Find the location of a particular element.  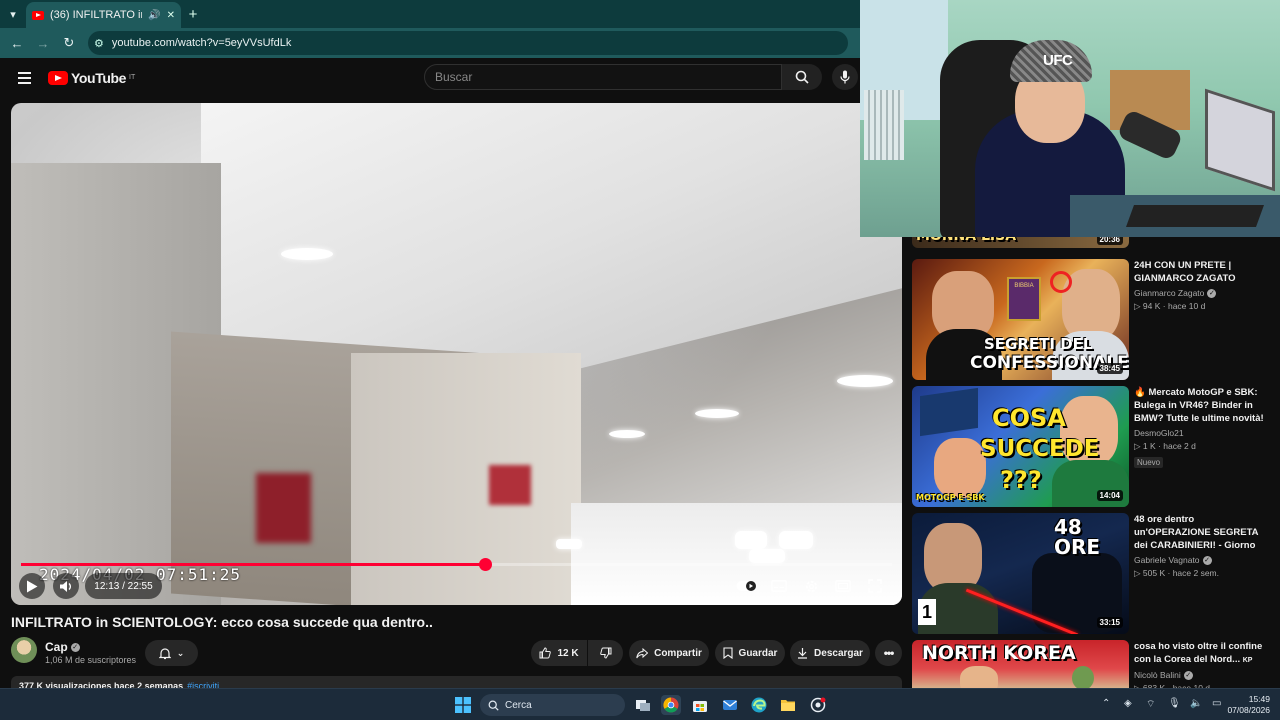

channel-name-row: Cap ✓ is located at coordinates (62, 647).